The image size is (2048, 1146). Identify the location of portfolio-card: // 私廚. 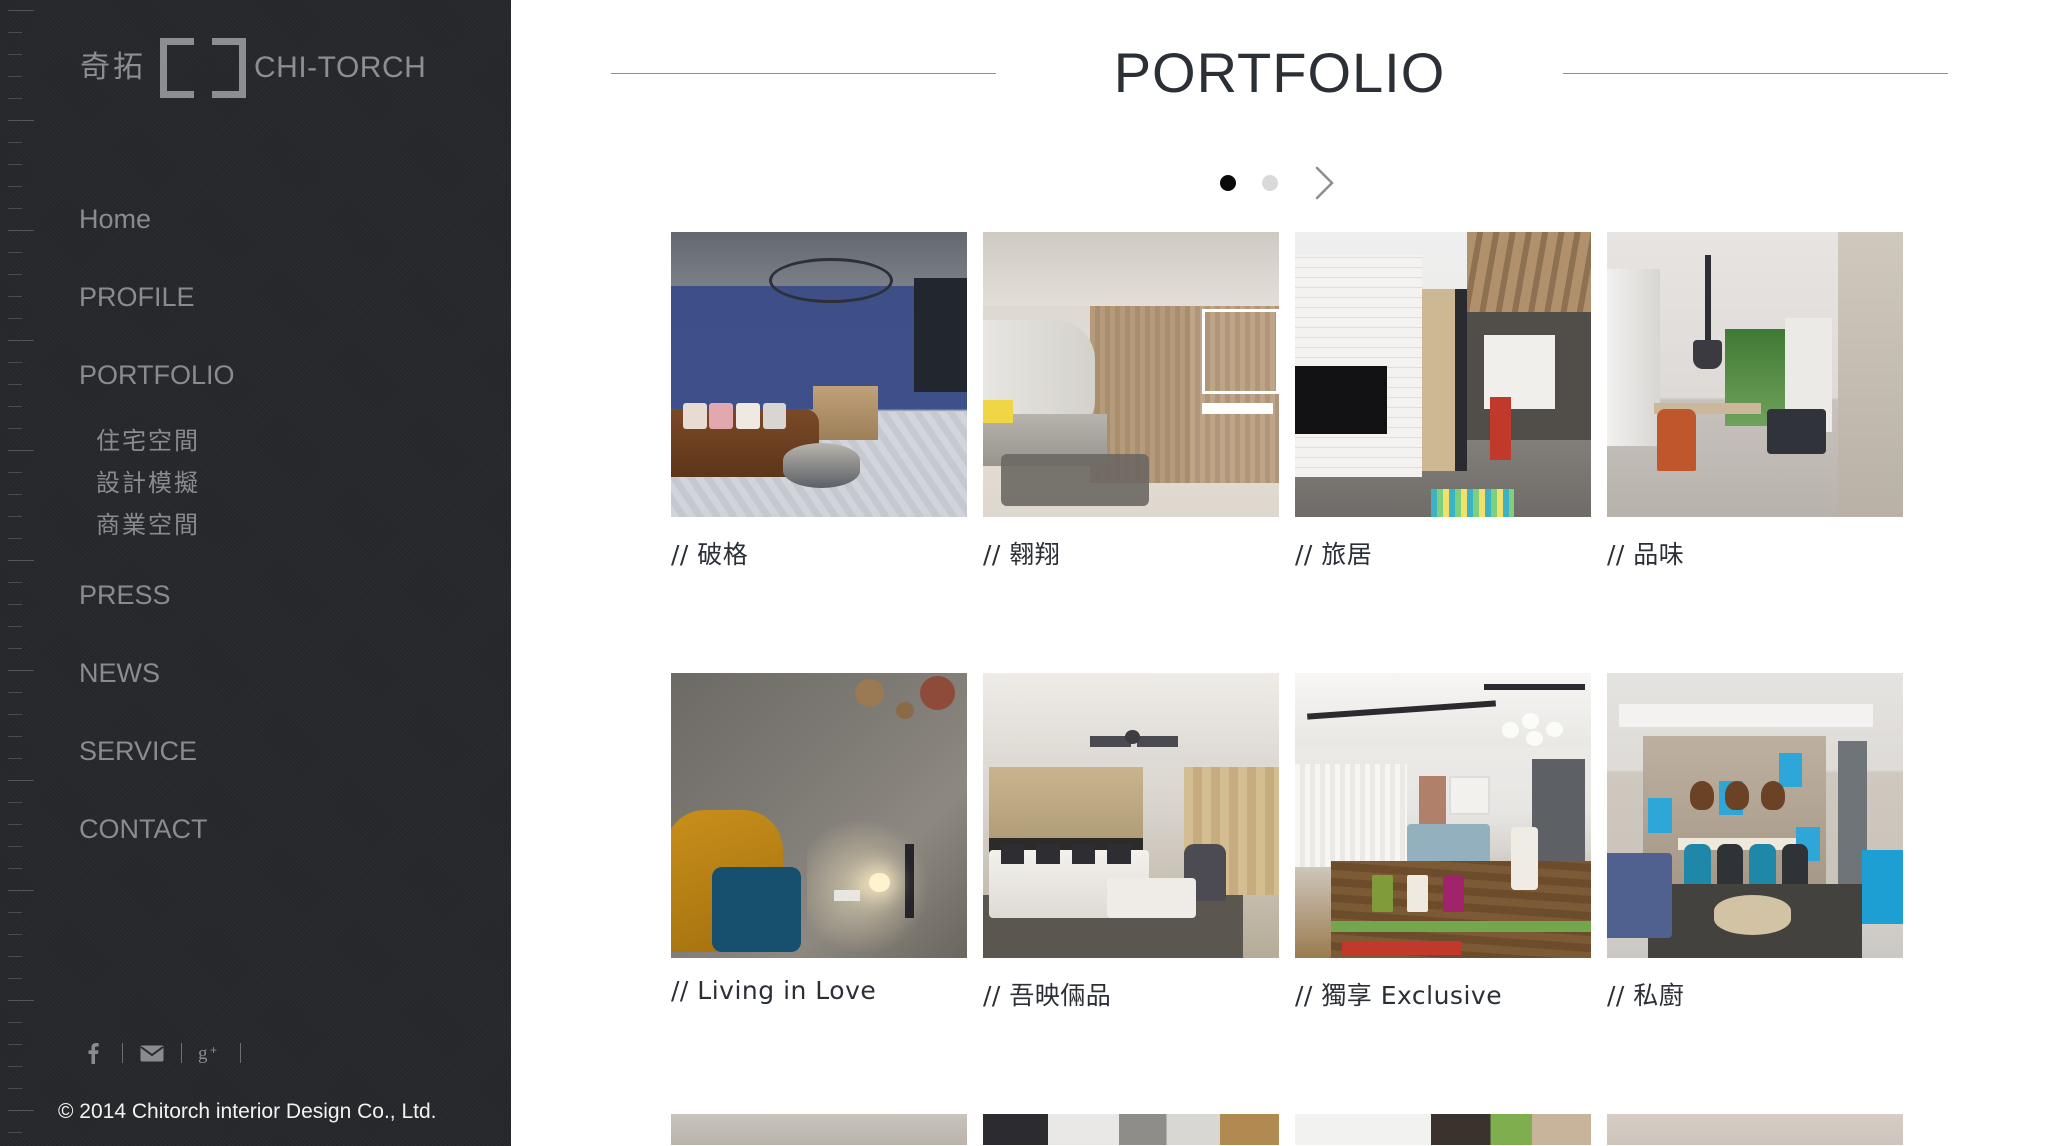
(1755, 842).